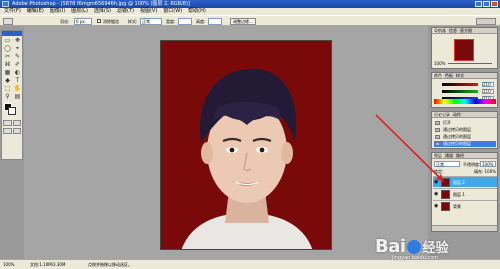 The width and height of the screenshot is (500, 269). I want to click on red-value: 210, so click(488, 84).